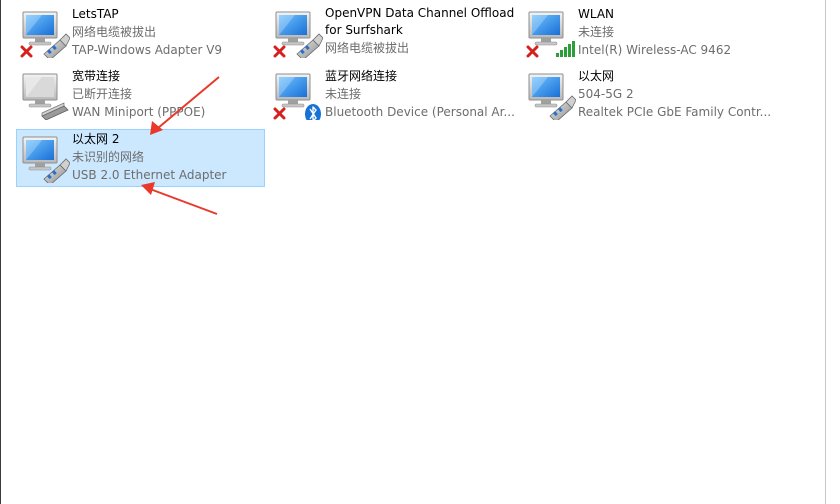 This screenshot has width=840, height=504. Describe the element at coordinates (648, 33) in the screenshot. I see `adapter-item-wlan: WLAN 未连接 Intel(R) Wireless-AC 9462` at that location.